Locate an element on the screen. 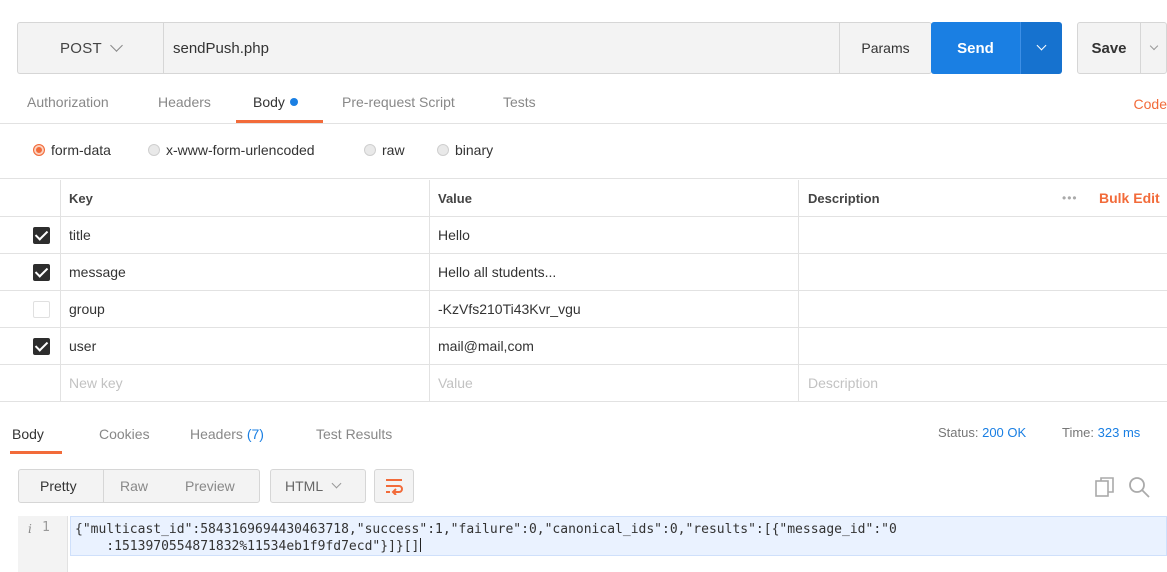 The width and height of the screenshot is (1167, 572). tab-body: Body is located at coordinates (275, 102).